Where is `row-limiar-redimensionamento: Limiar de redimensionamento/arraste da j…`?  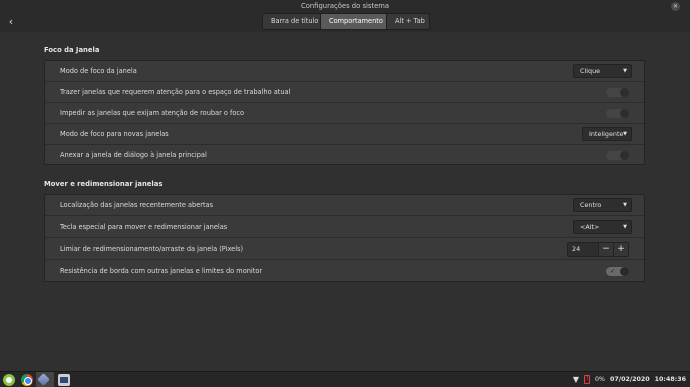
row-limiar-redimensionamento: Limiar de redimensionamento/arraste da j… is located at coordinates (344, 249).